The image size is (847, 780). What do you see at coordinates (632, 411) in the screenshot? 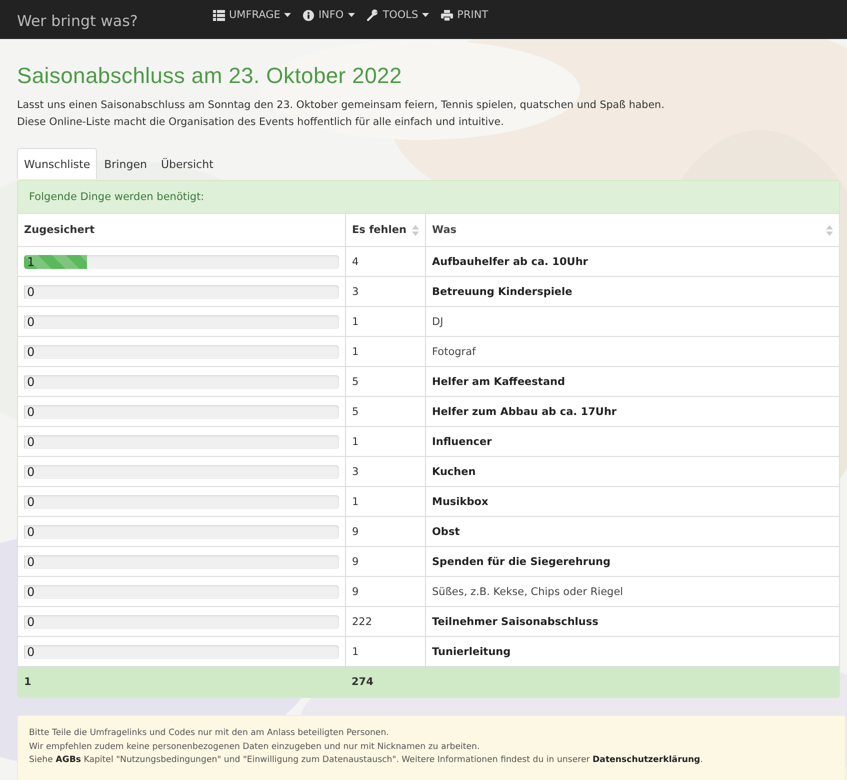
I see `table-cell: Helfer zum Abbau ab ca. 17Uhr` at bounding box center [632, 411].